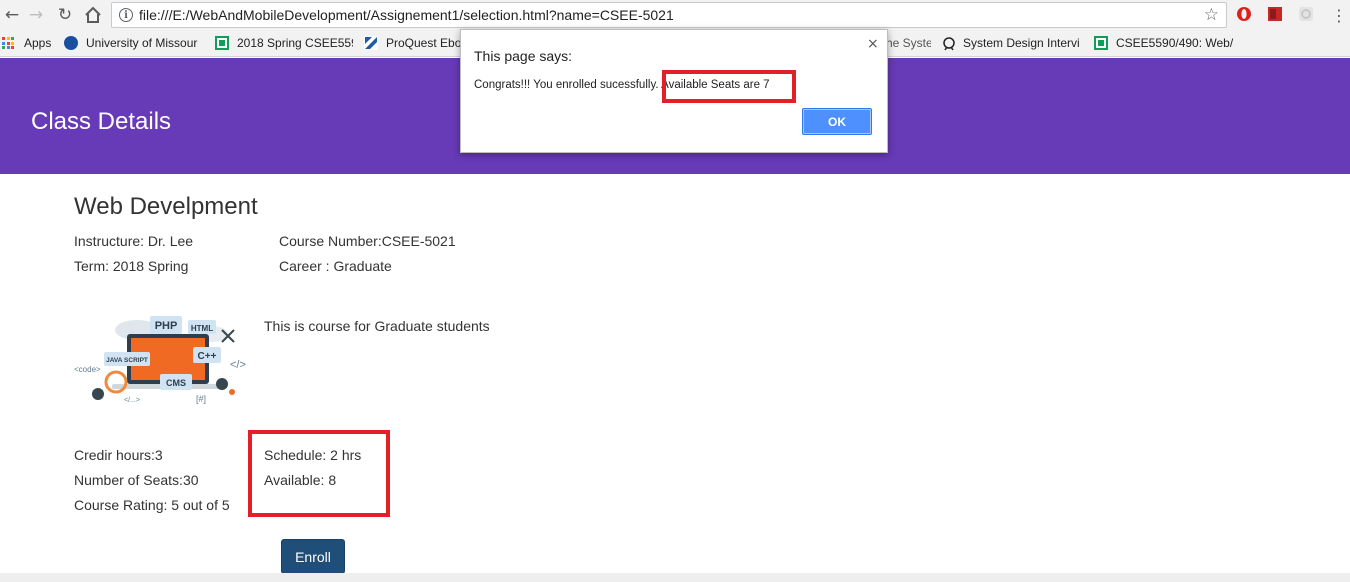  What do you see at coordinates (12, 15) in the screenshot?
I see `back-arrow-icon: ←` at bounding box center [12, 15].